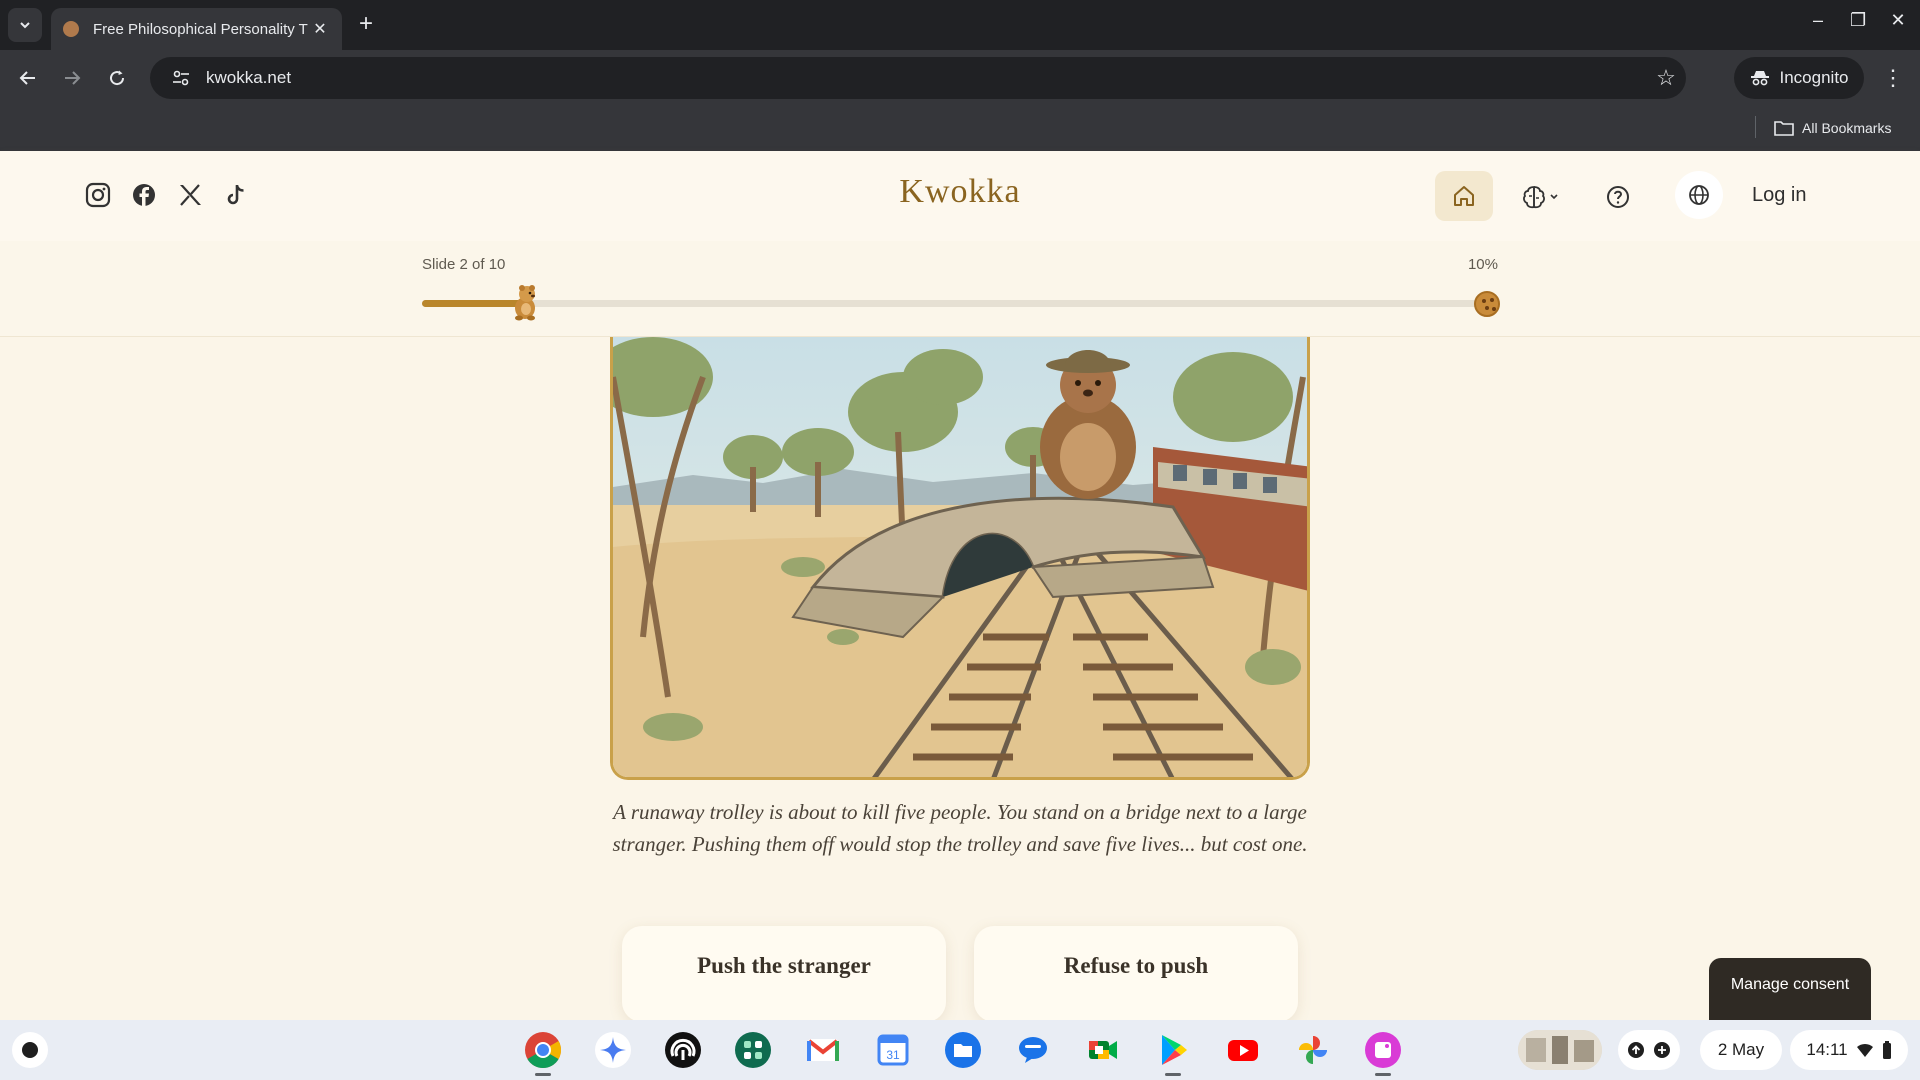 This screenshot has width=1920, height=1080. What do you see at coordinates (1779, 195) in the screenshot?
I see `login-link: Log in` at bounding box center [1779, 195].